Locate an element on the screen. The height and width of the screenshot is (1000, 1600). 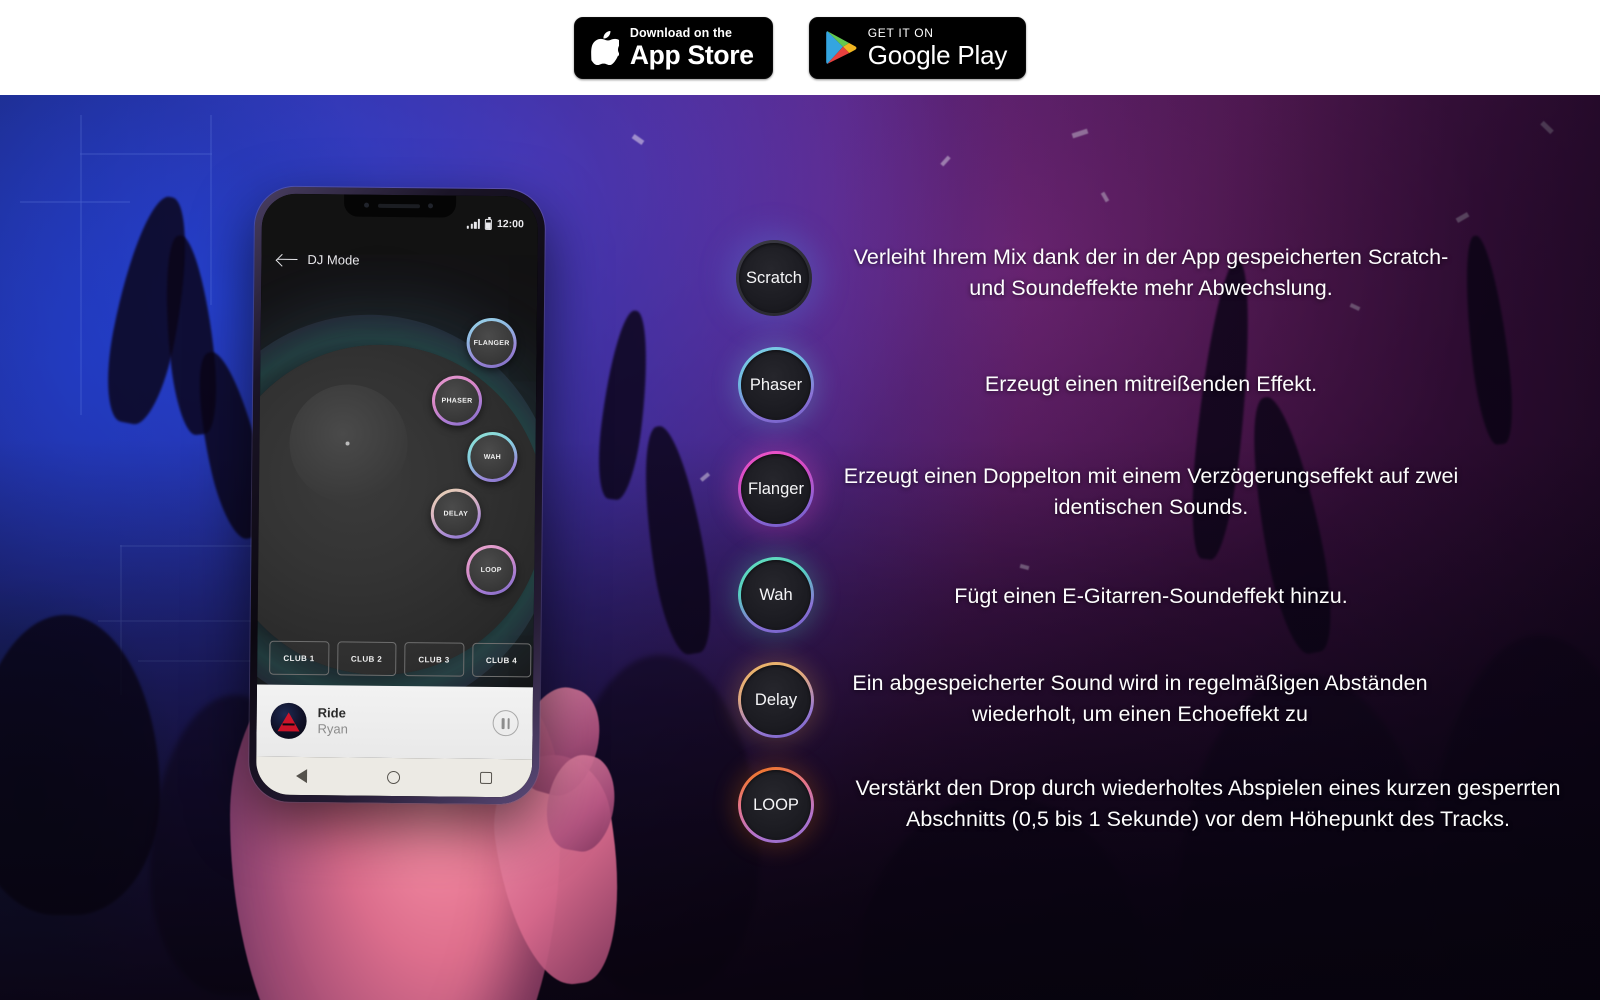
feature-loop-label: LOOP is located at coordinates (776, 804).